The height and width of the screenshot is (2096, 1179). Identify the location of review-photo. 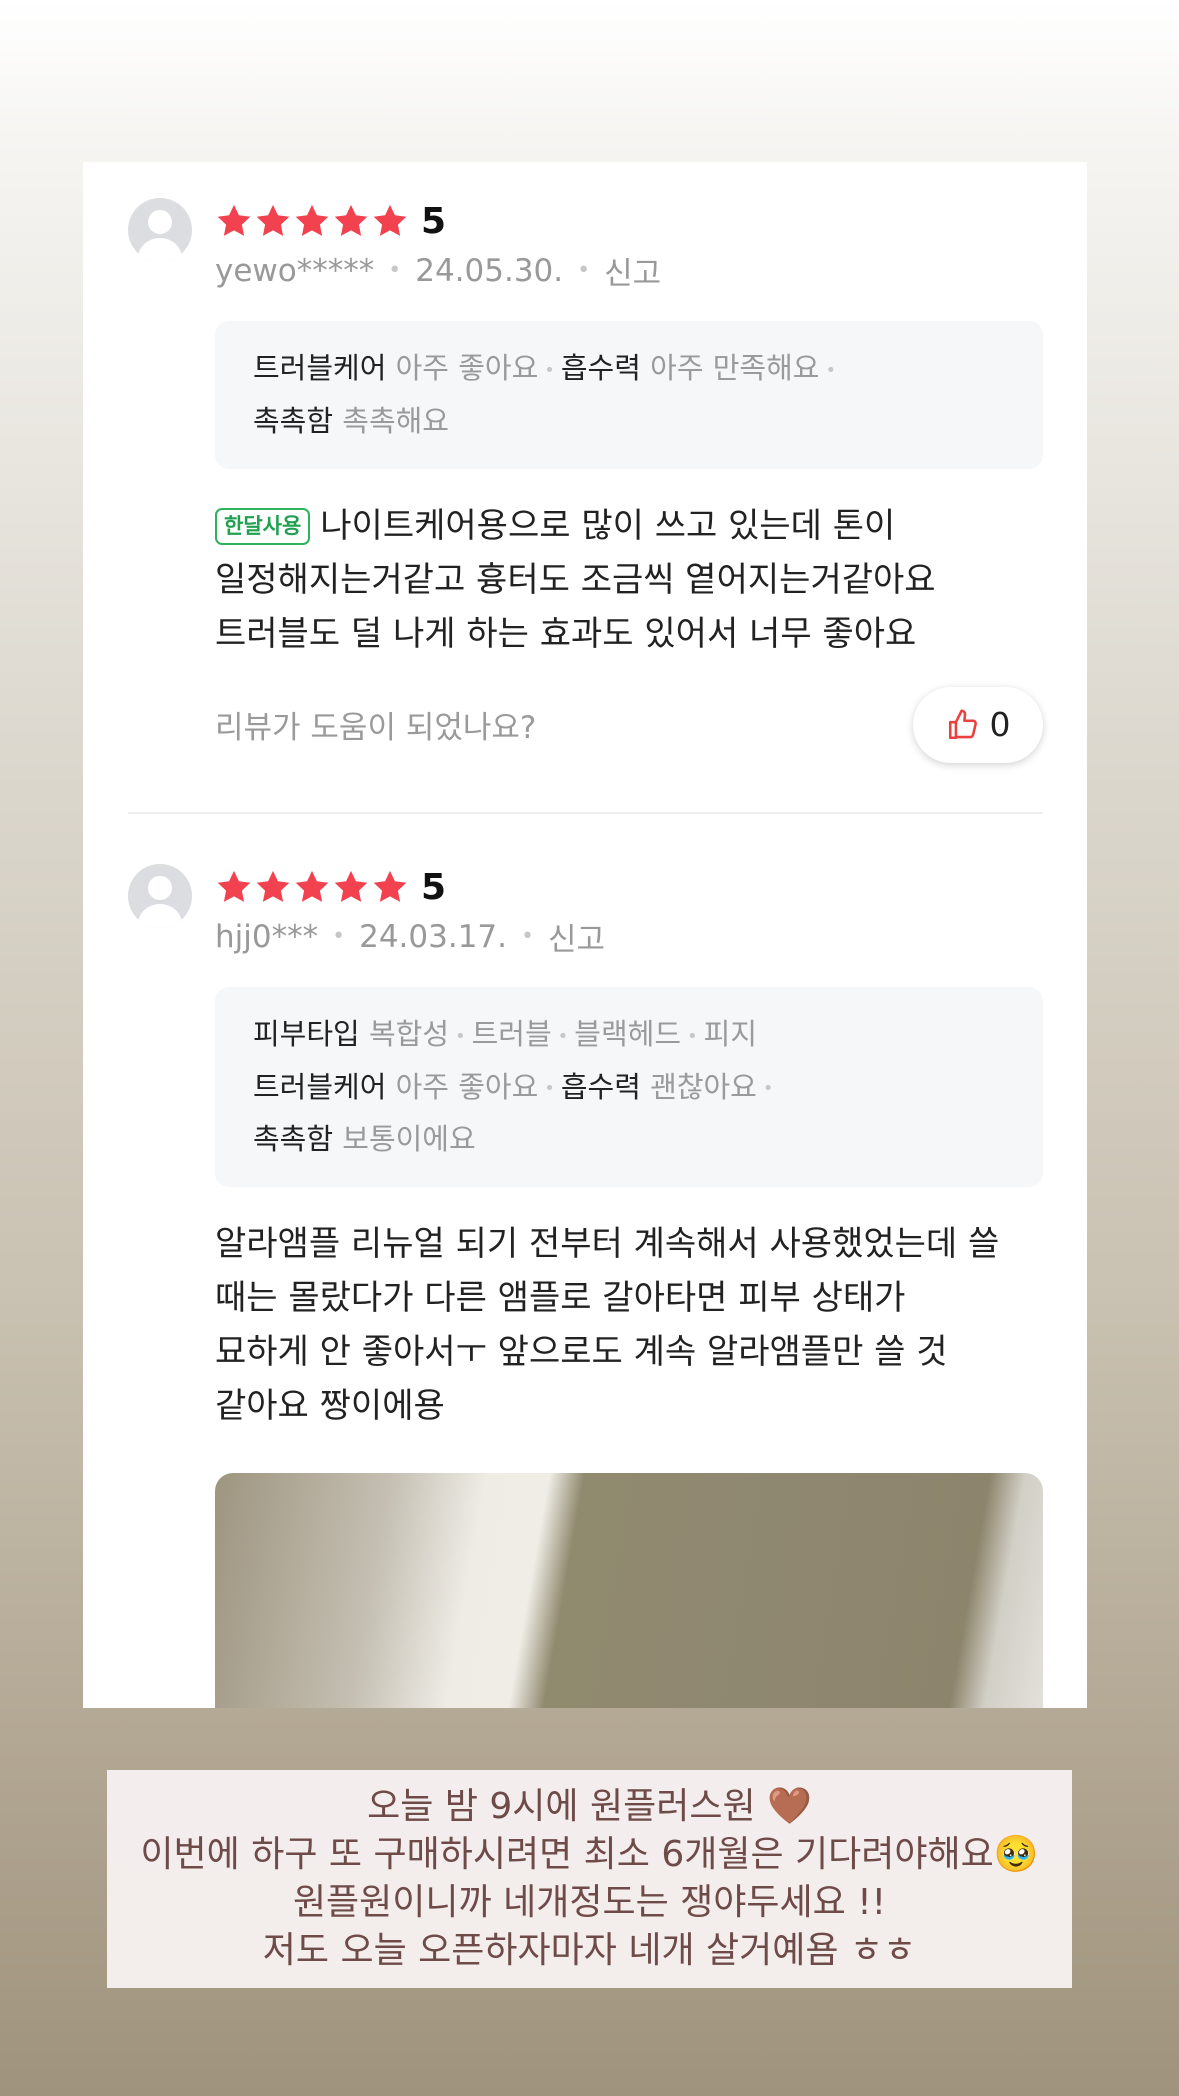
(629, 1590).